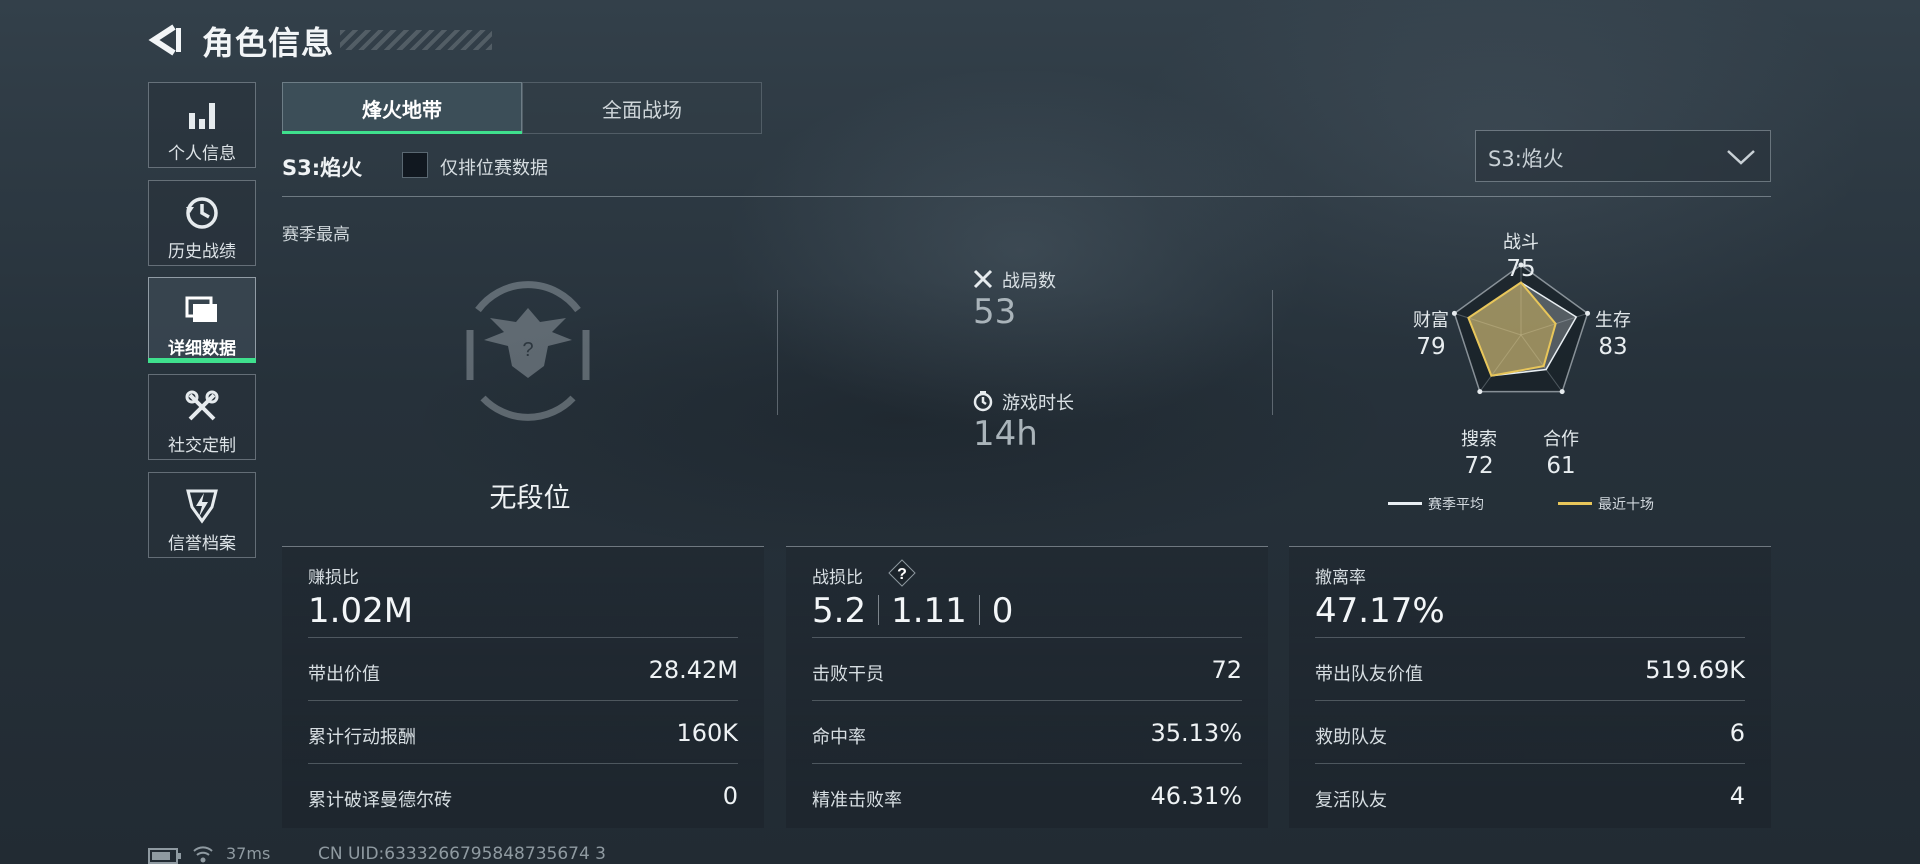 The image size is (1920, 864). I want to click on panel-row: 击败干员 72, so click(1027, 668).